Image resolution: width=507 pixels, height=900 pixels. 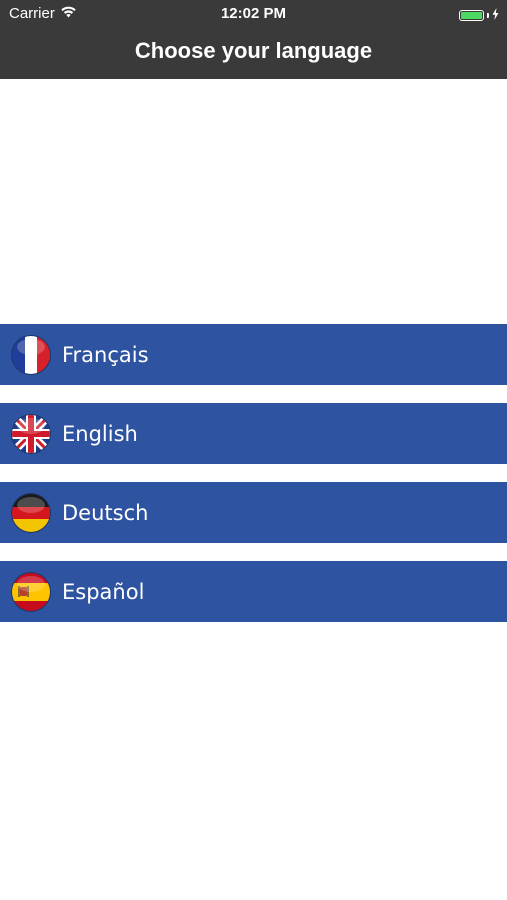 I want to click on battery-nub, so click(x=488, y=15).